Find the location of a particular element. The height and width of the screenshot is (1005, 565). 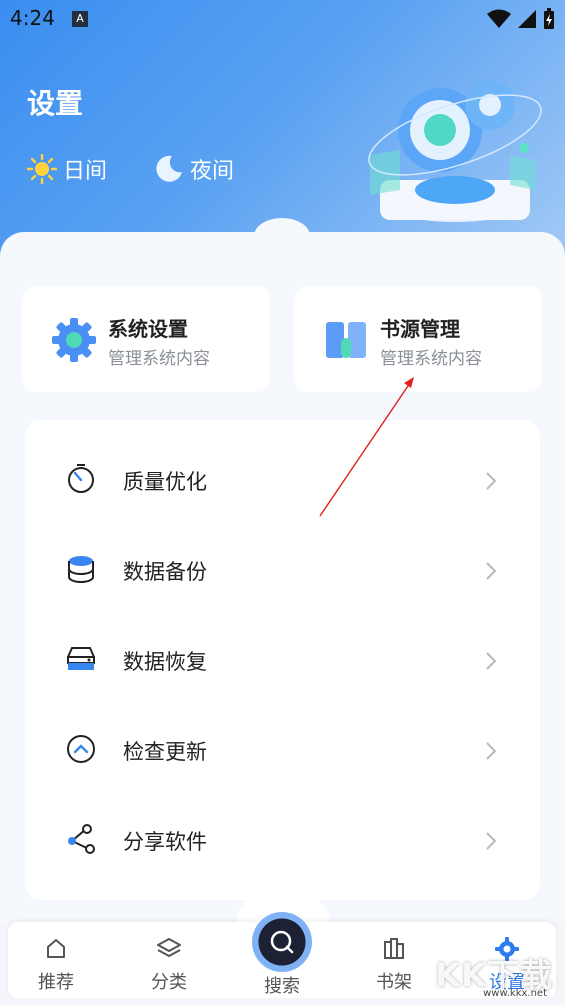

night-mode-button: 夜间 is located at coordinates (194, 169).